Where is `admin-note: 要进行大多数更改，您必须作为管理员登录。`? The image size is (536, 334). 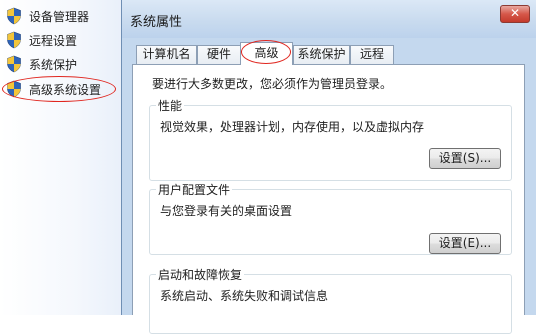 admin-note: 要进行大多数更改，您必须作为管理员登录。 is located at coordinates (272, 84).